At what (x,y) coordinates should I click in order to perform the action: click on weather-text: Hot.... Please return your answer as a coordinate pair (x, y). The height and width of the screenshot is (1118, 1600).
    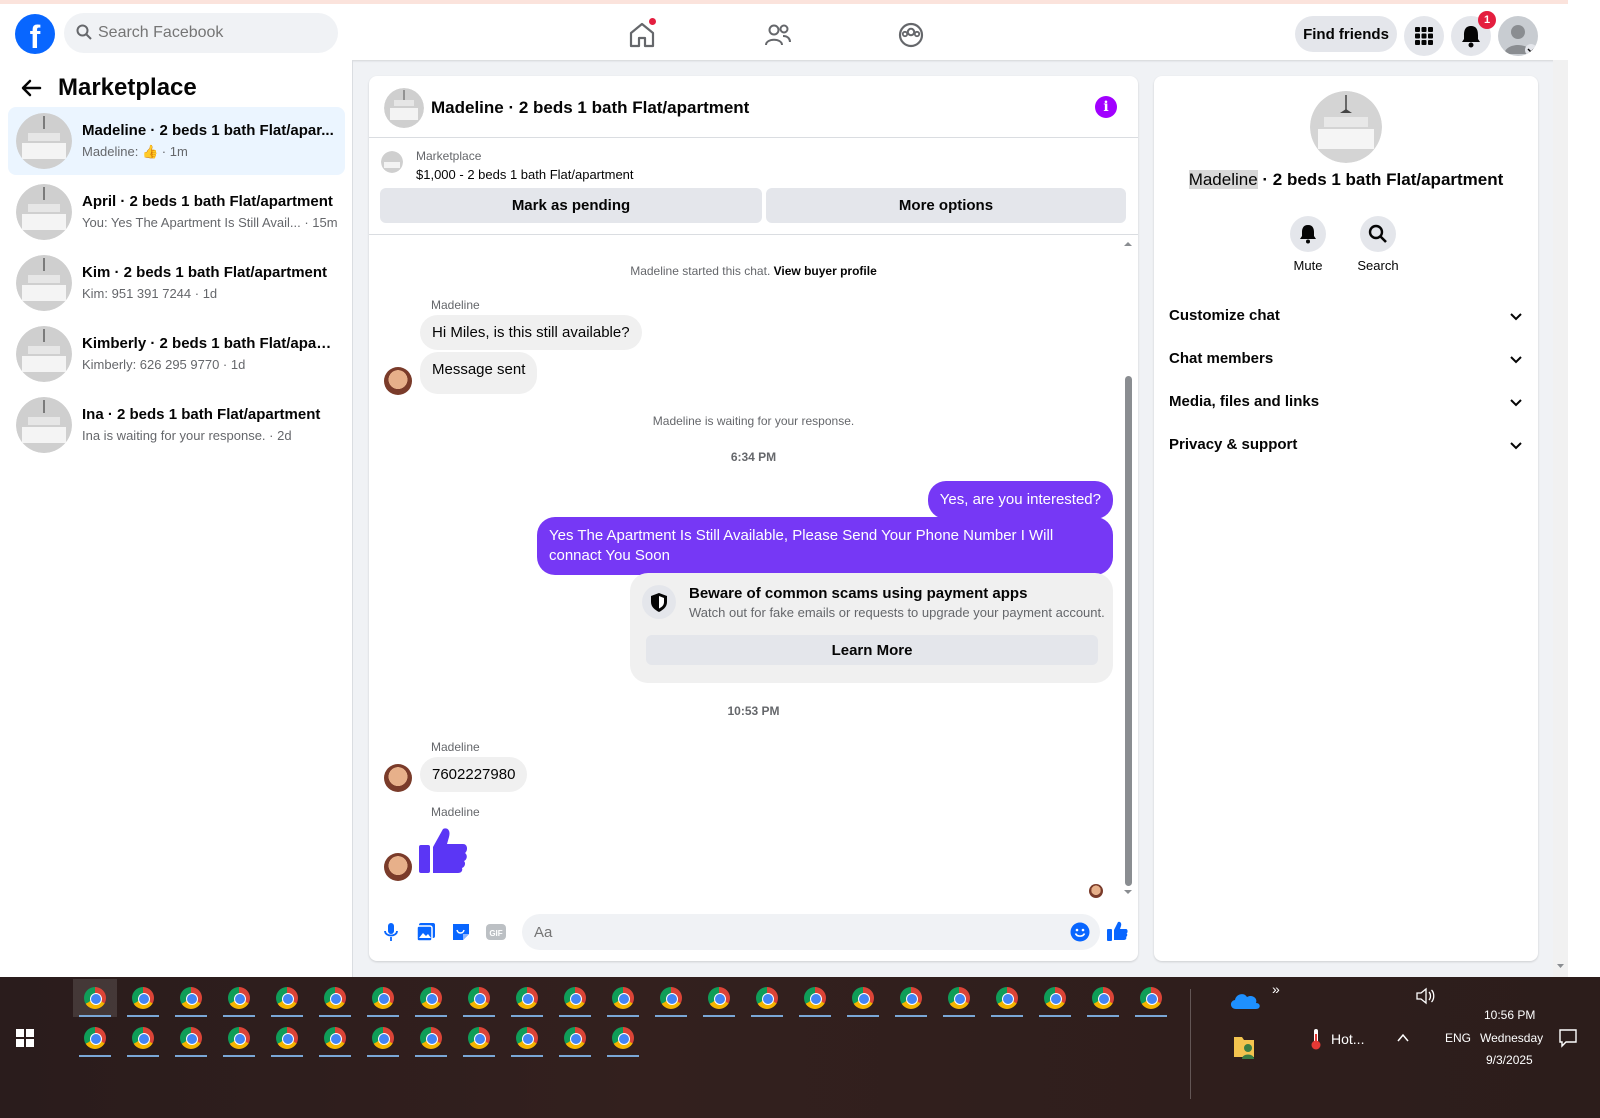
    Looking at the image, I should click on (1347, 1039).